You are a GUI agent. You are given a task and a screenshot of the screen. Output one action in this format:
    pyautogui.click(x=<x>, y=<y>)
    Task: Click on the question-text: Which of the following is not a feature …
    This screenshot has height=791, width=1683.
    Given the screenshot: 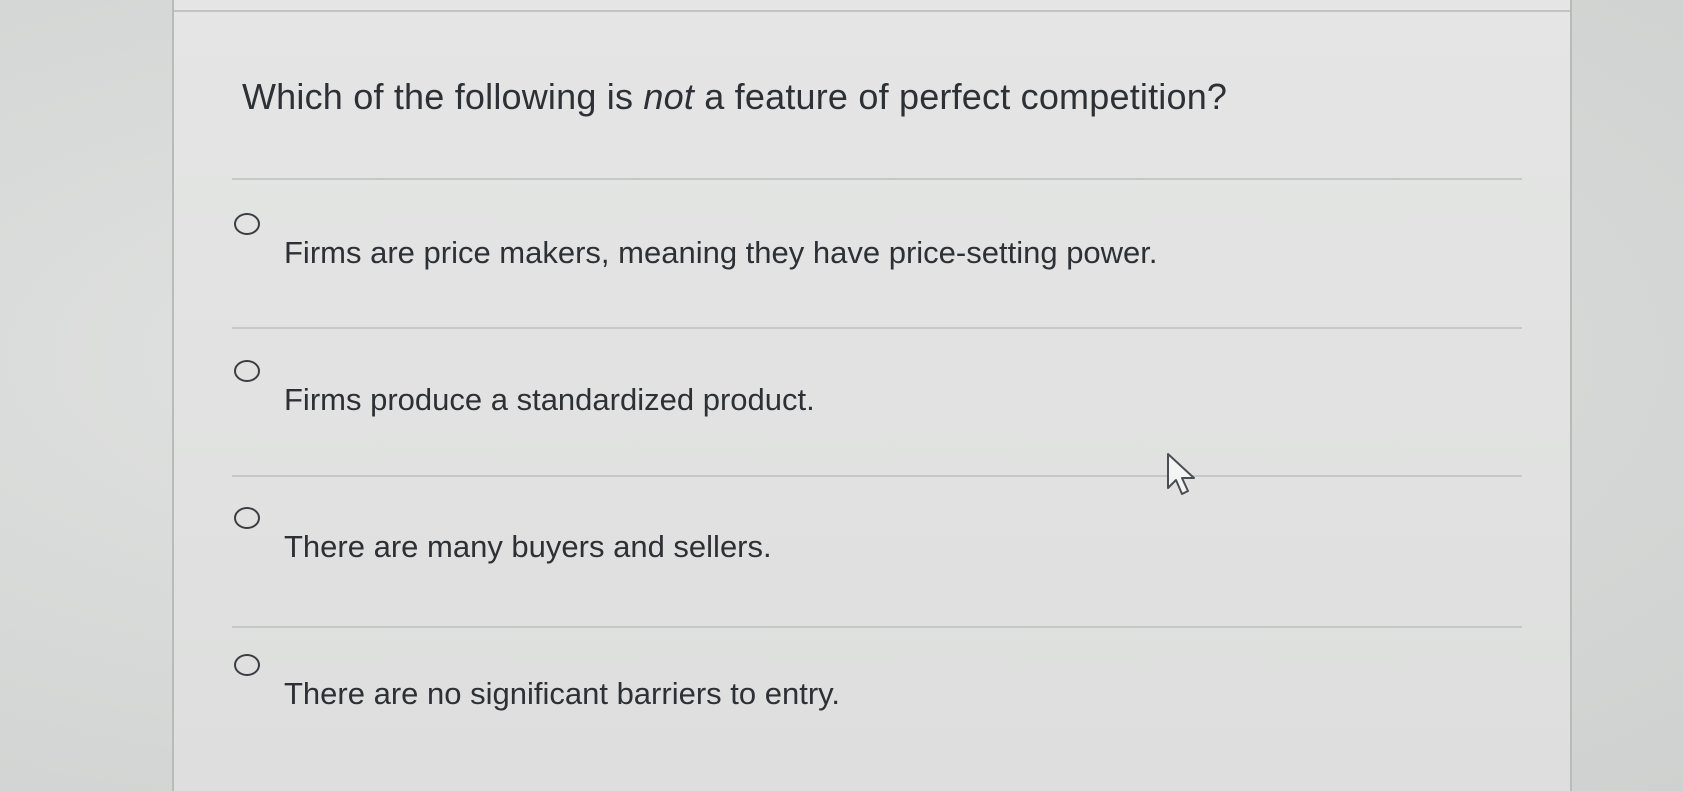 What is the action you would take?
    pyautogui.click(x=734, y=97)
    